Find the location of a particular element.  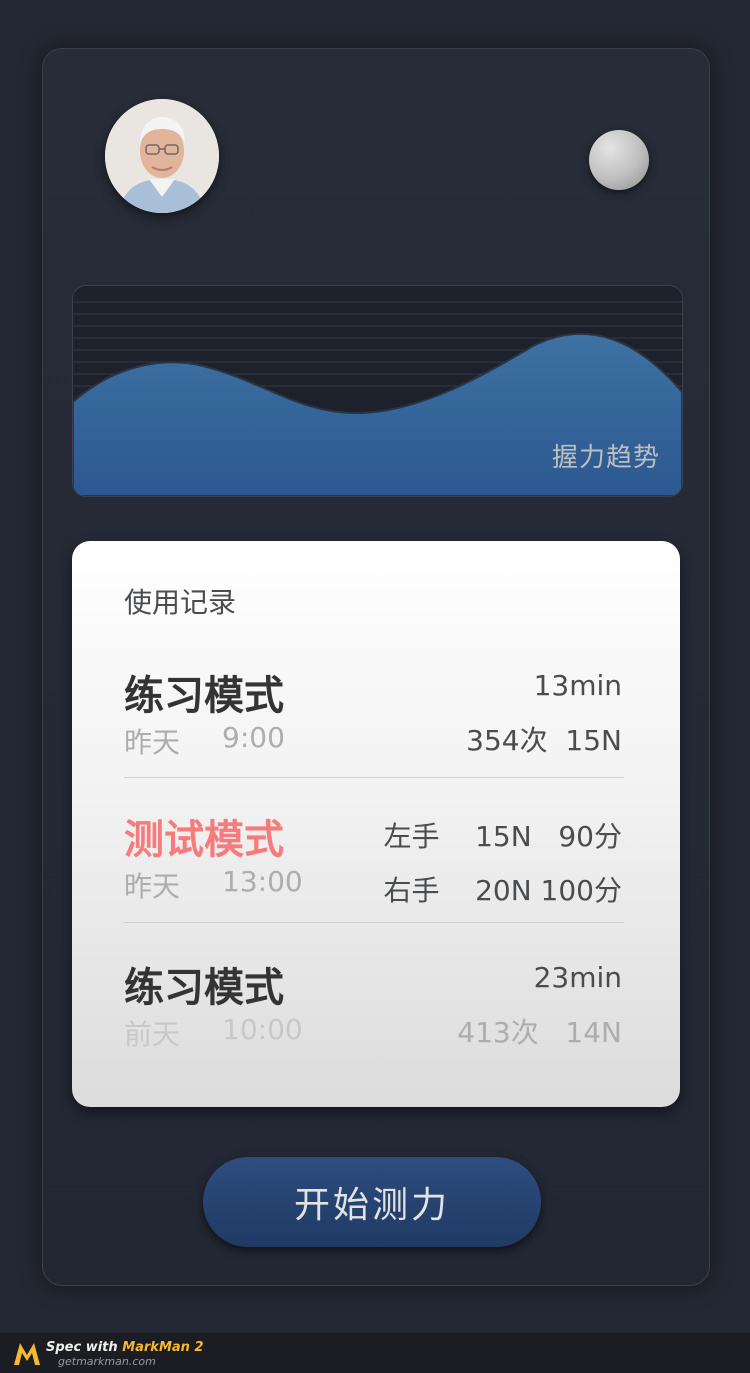

footer-brand: MarkMan 2 is located at coordinates (163, 1347).